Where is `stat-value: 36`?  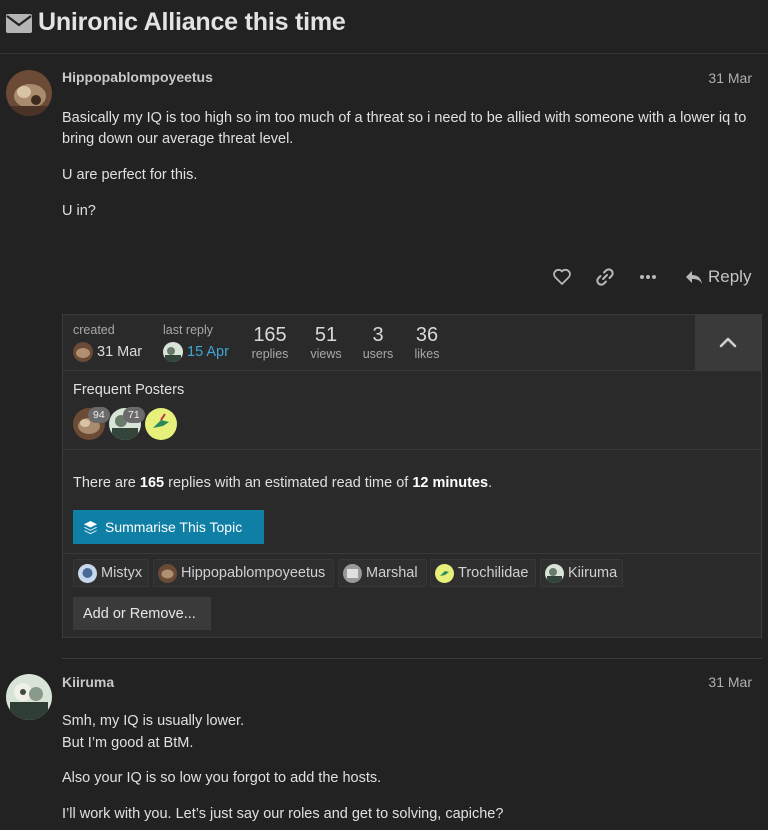
stat-value: 36 is located at coordinates (427, 335).